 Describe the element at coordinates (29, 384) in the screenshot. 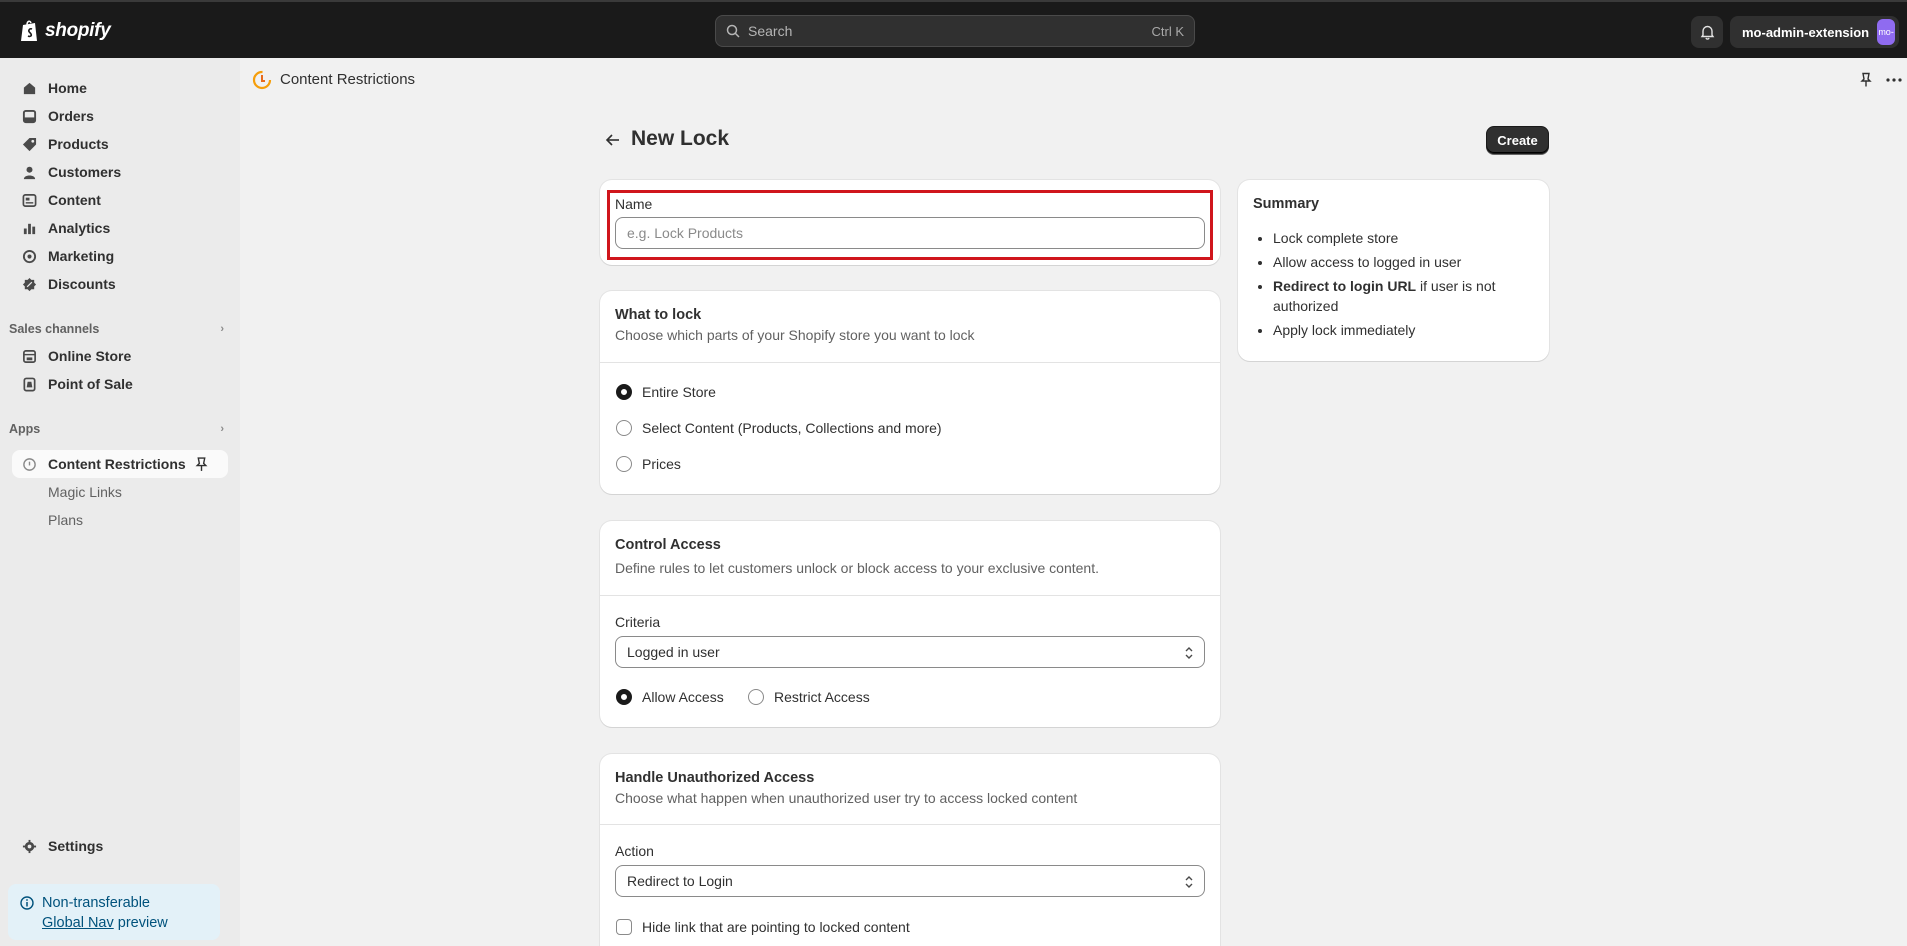

I see `pos-icon` at that location.